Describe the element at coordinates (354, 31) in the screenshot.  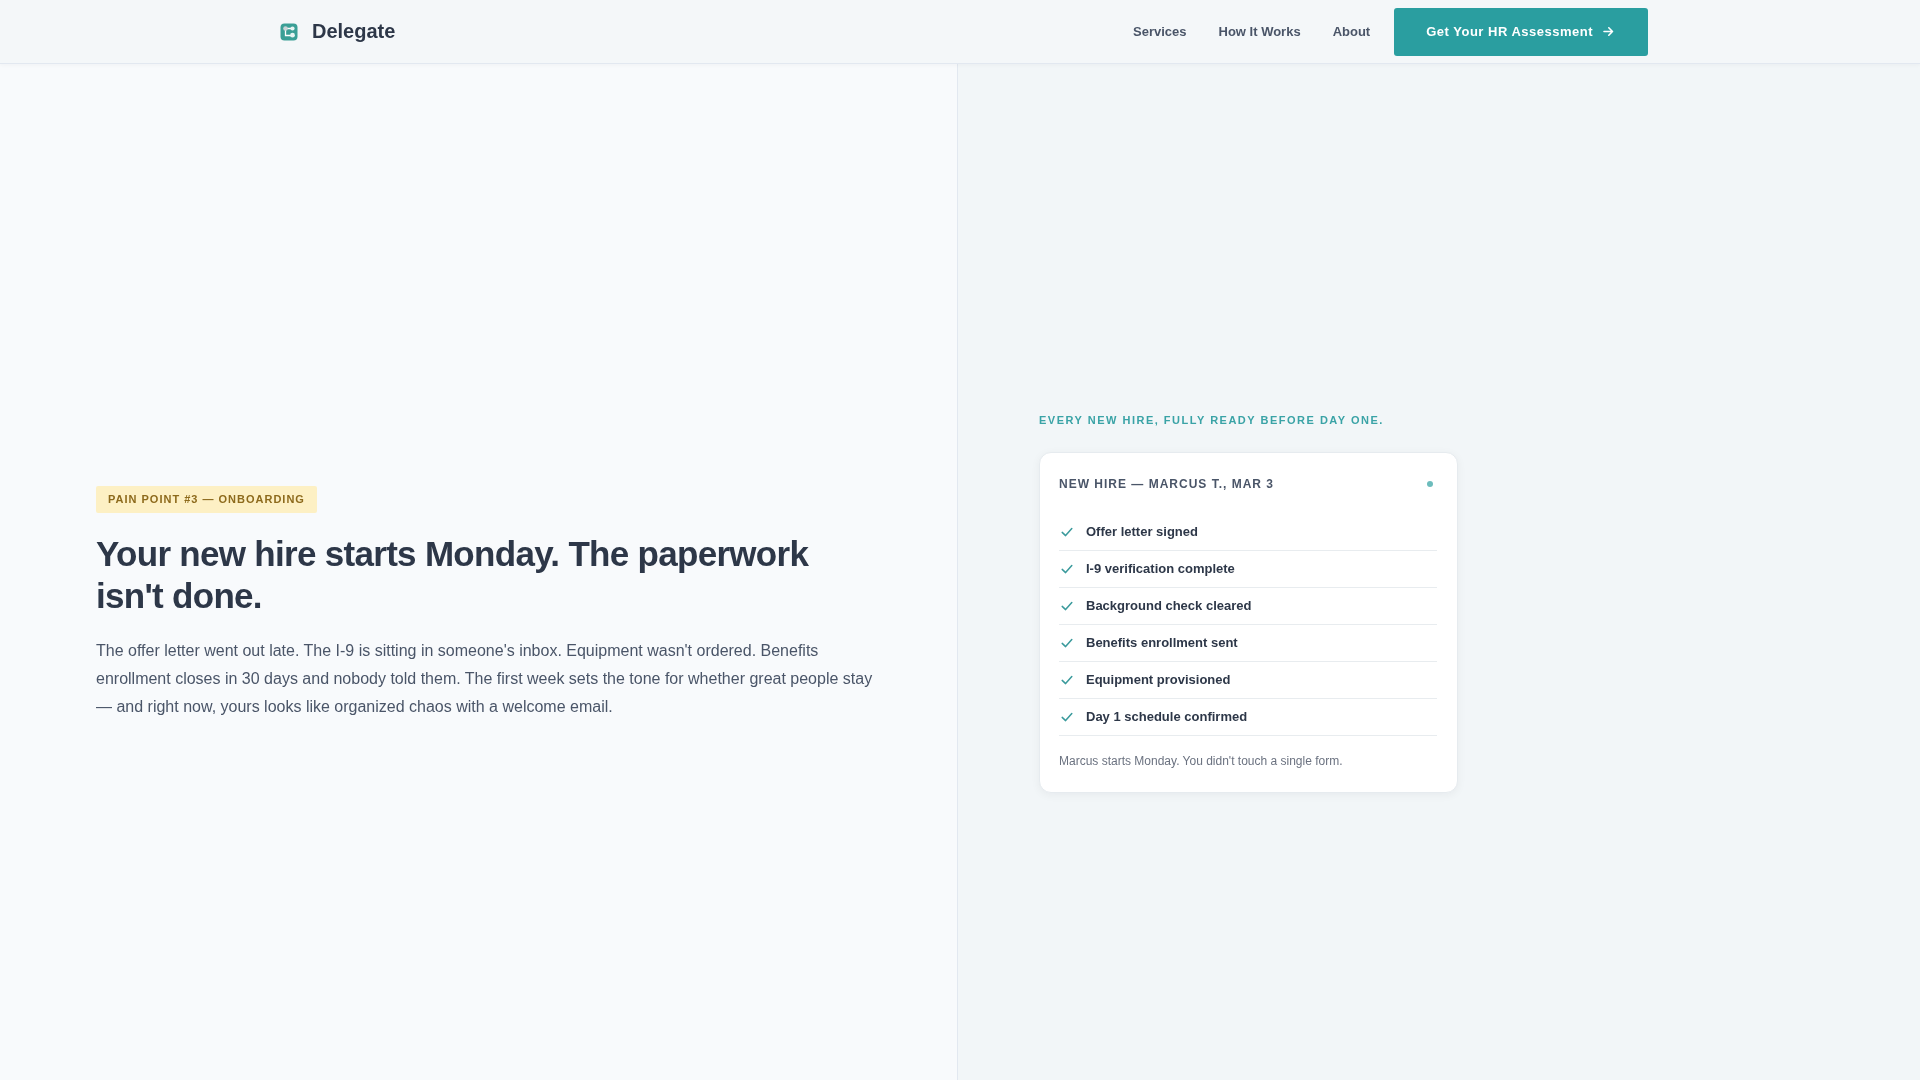
I see `brand-name: Delegate` at that location.